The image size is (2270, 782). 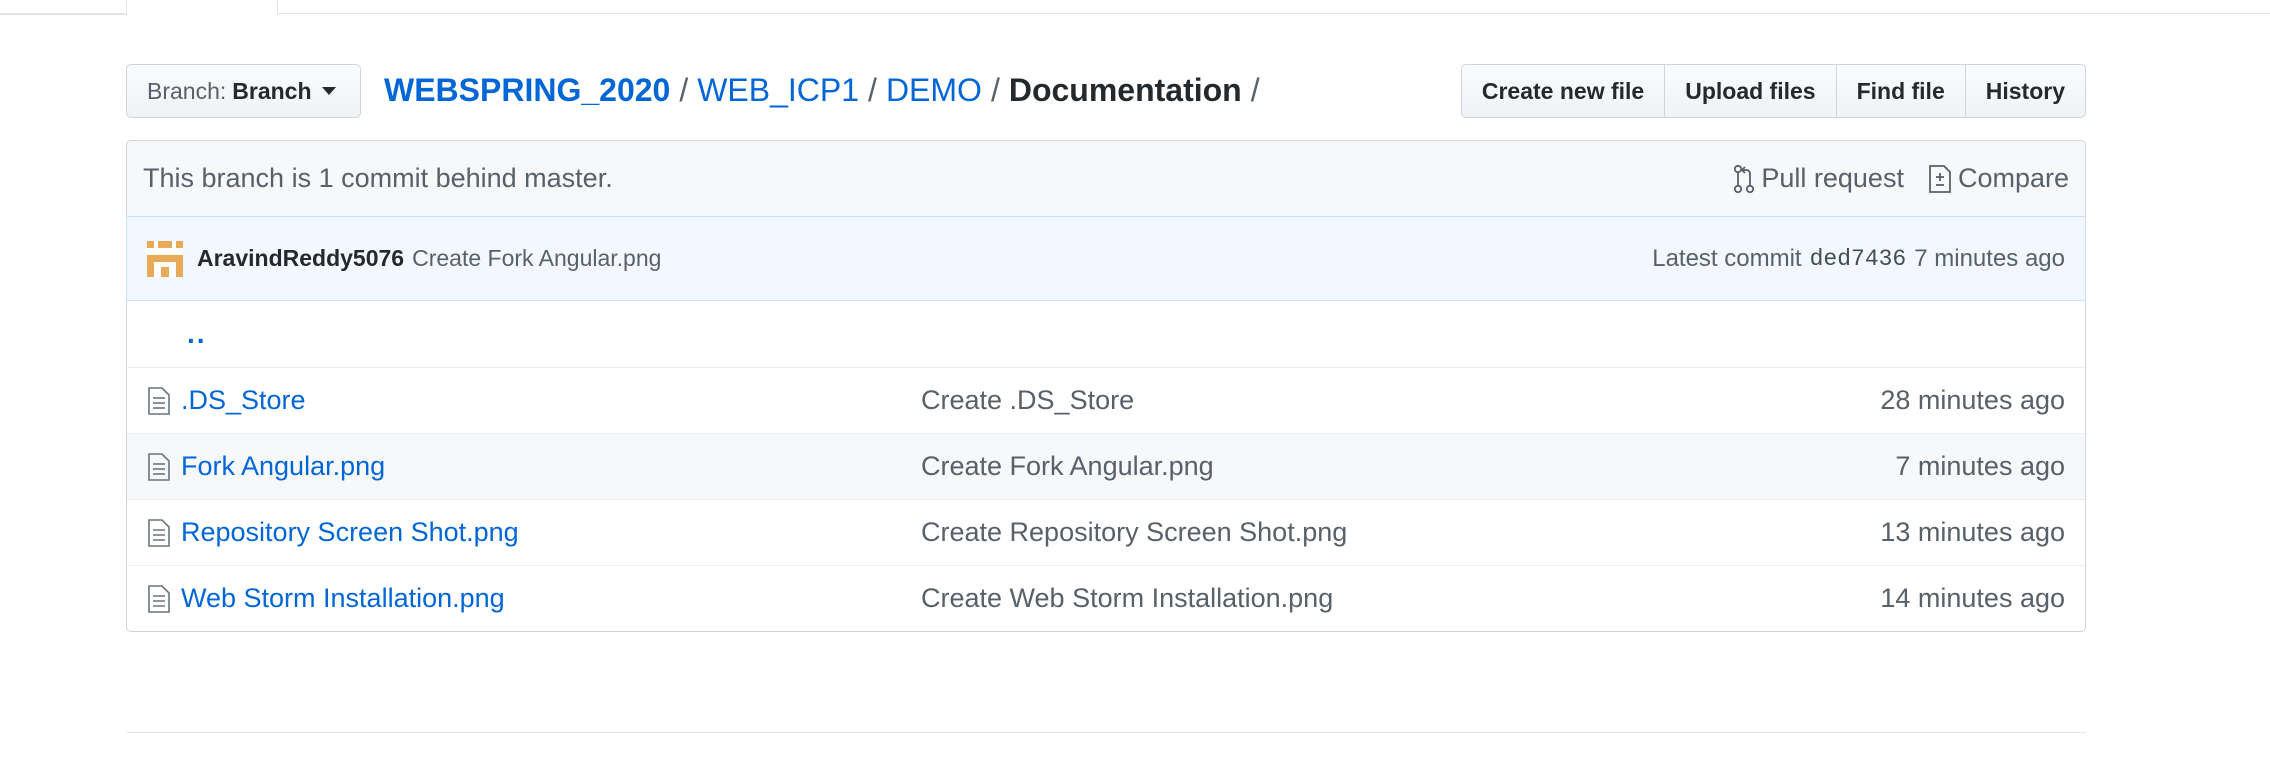 What do you see at coordinates (283, 466) in the screenshot?
I see `file-name-link: Fork Angular.png` at bounding box center [283, 466].